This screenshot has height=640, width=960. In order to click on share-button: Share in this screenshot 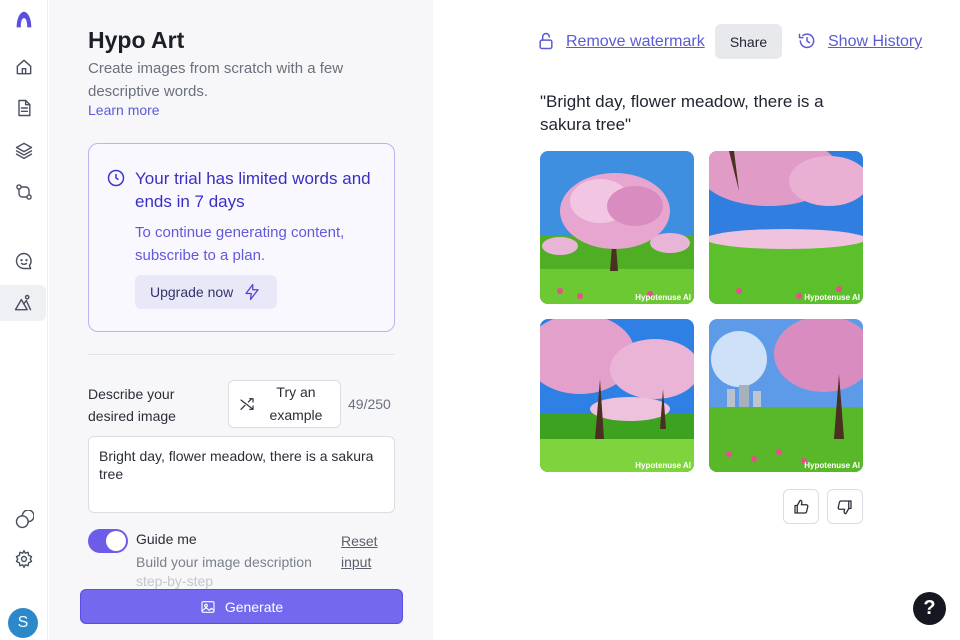, I will do `click(748, 41)`.